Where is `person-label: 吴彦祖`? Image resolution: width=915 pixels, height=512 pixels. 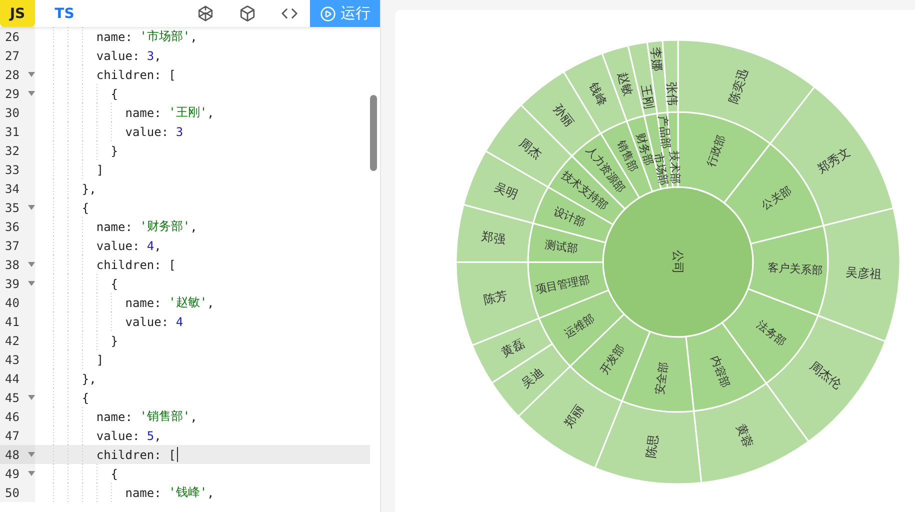
person-label: 吴彦祖 is located at coordinates (863, 273).